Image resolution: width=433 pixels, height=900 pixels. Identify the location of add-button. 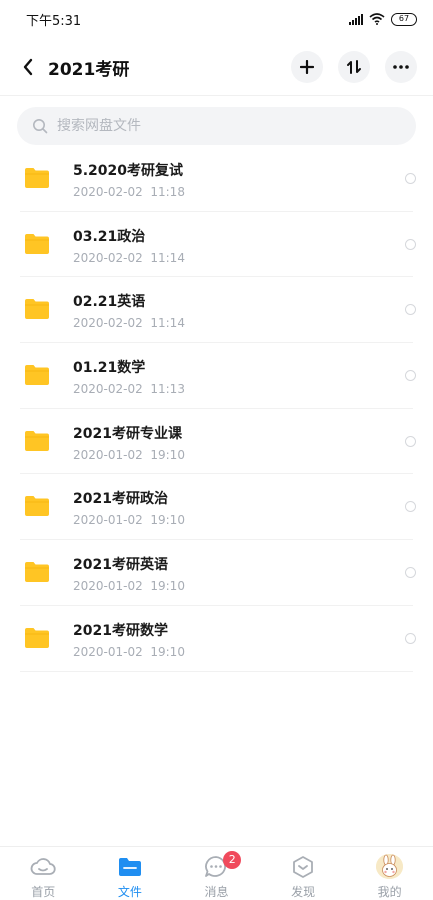
(307, 67).